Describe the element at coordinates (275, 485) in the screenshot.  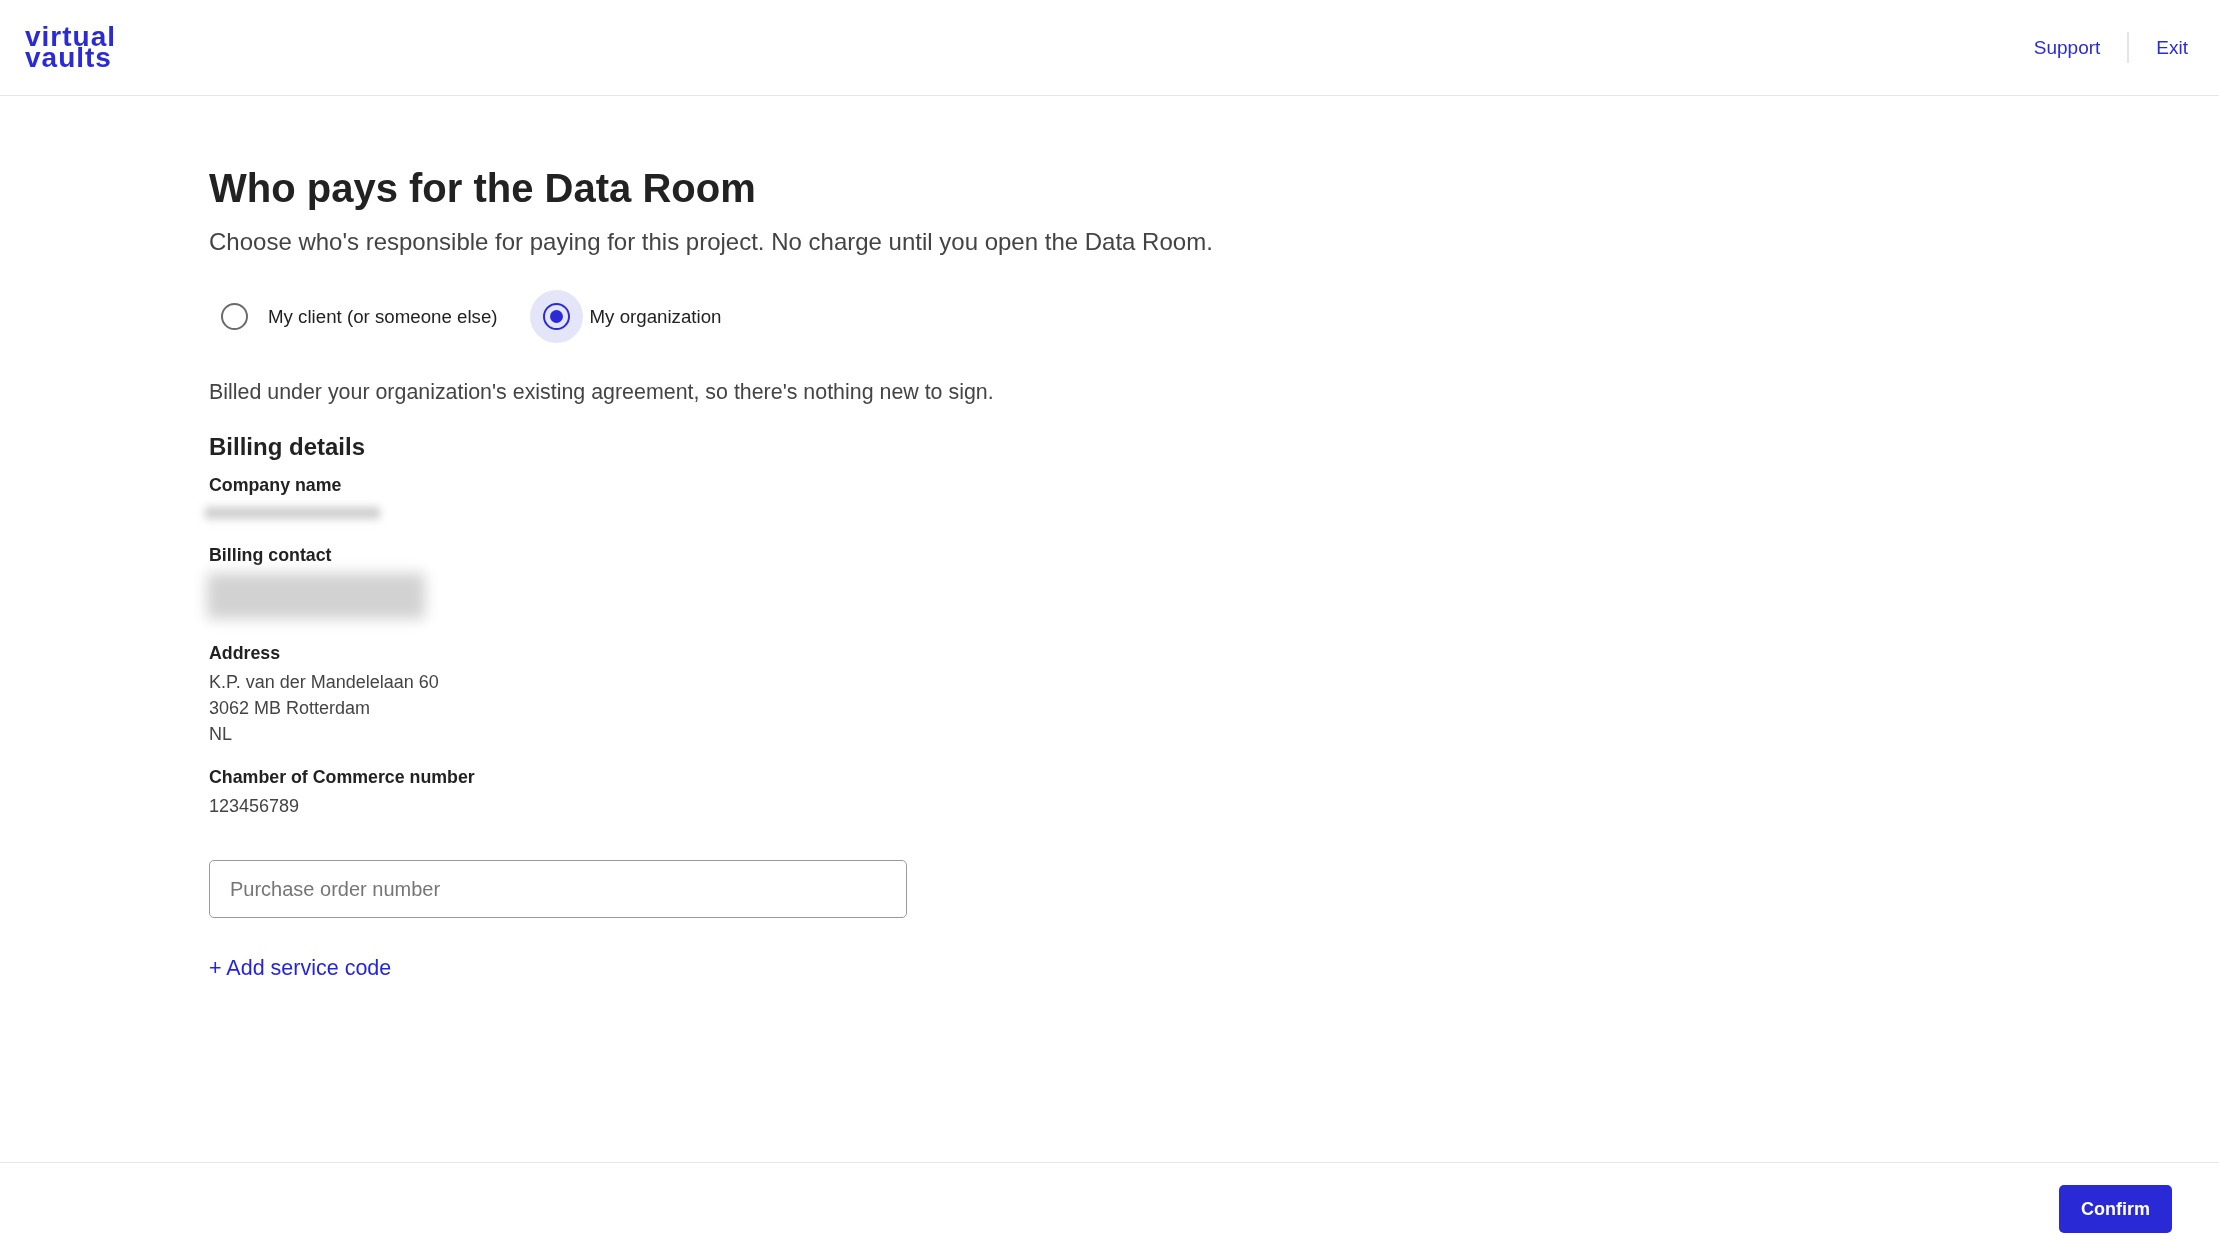
I see `field-label: Company name` at that location.